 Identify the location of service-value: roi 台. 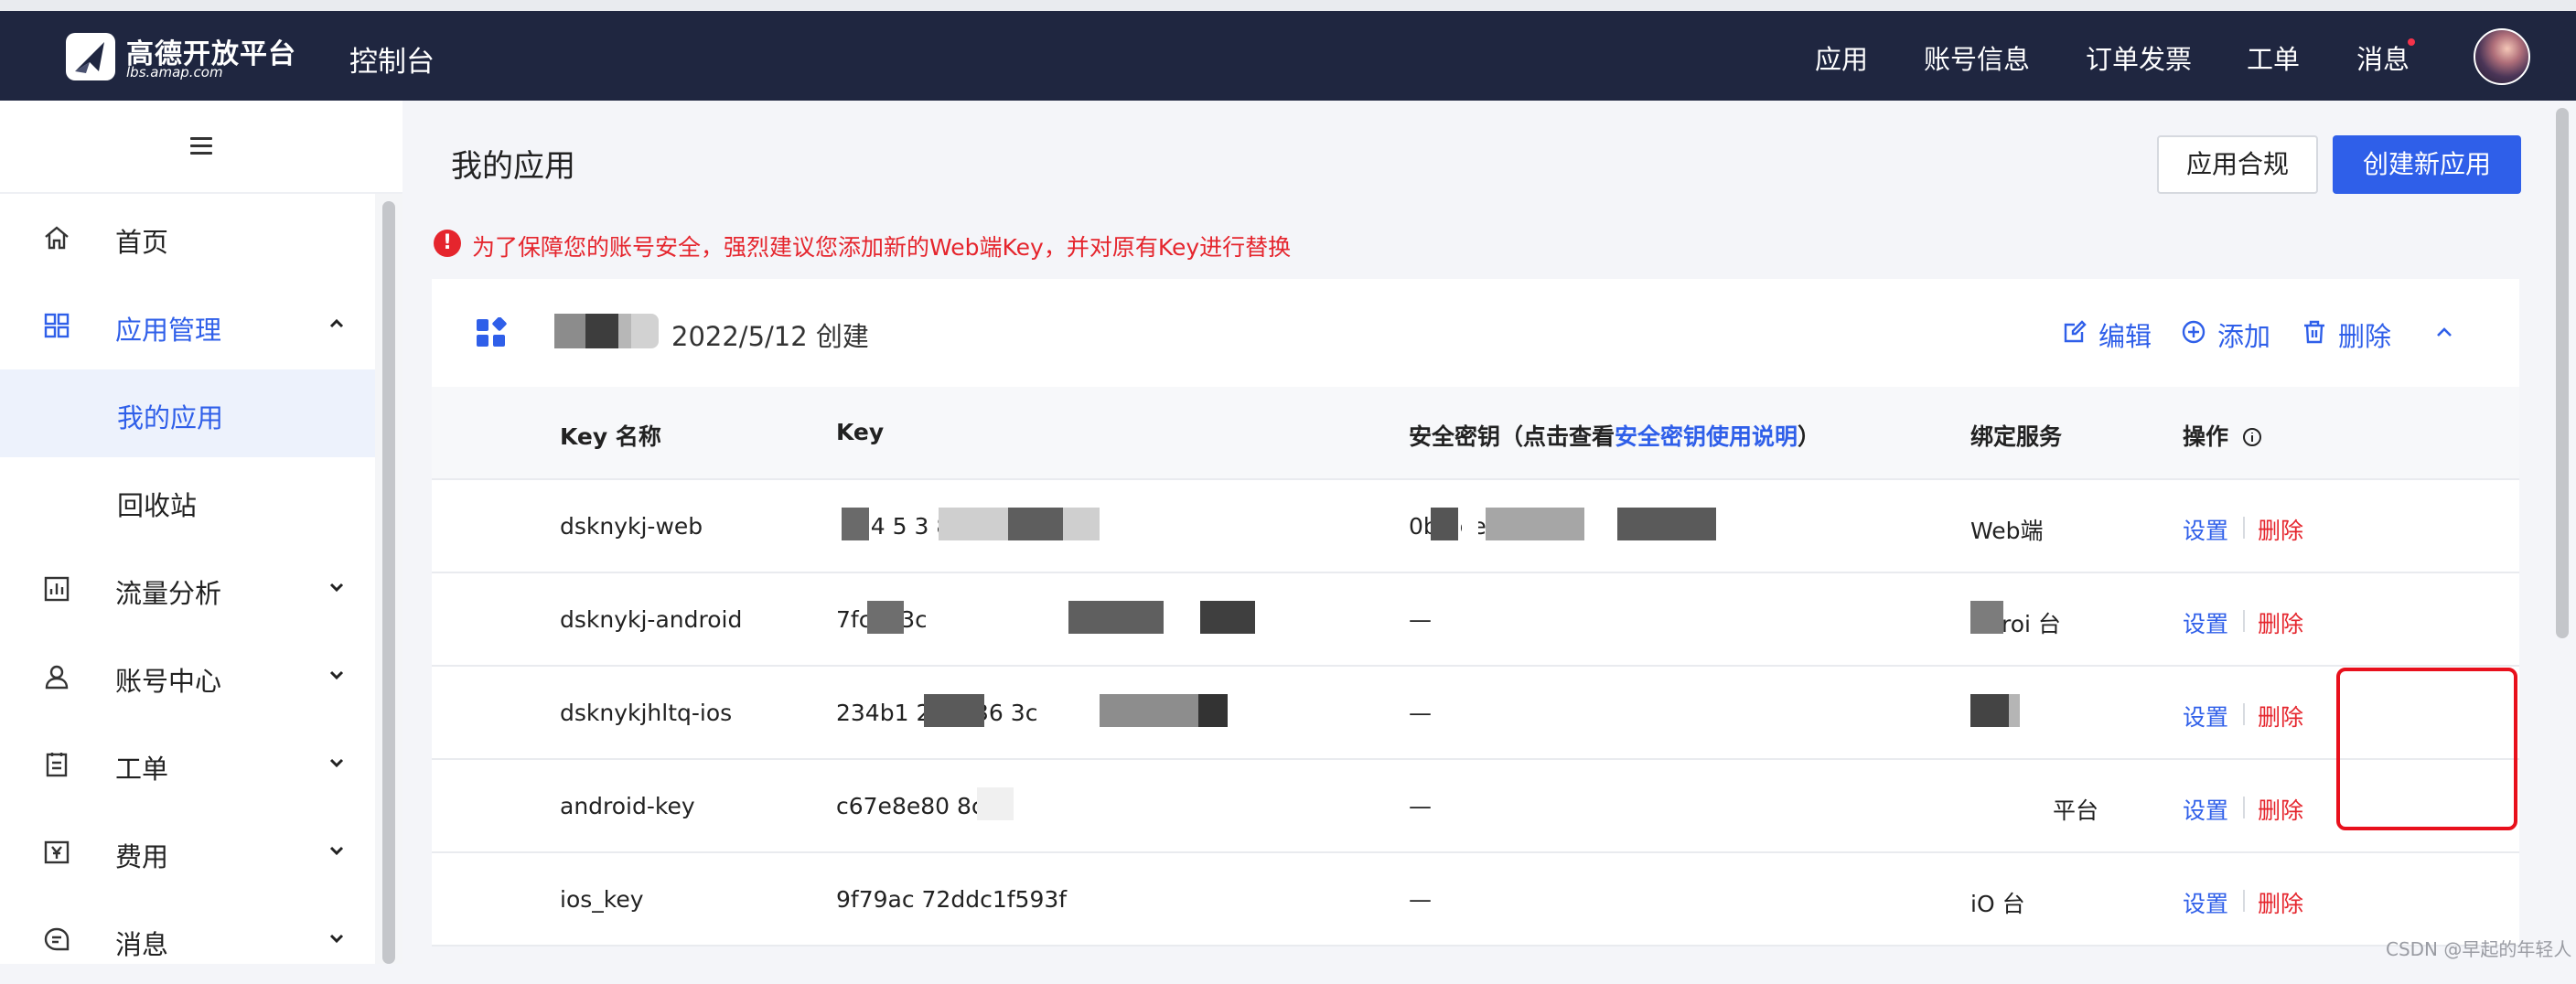
(2031, 624).